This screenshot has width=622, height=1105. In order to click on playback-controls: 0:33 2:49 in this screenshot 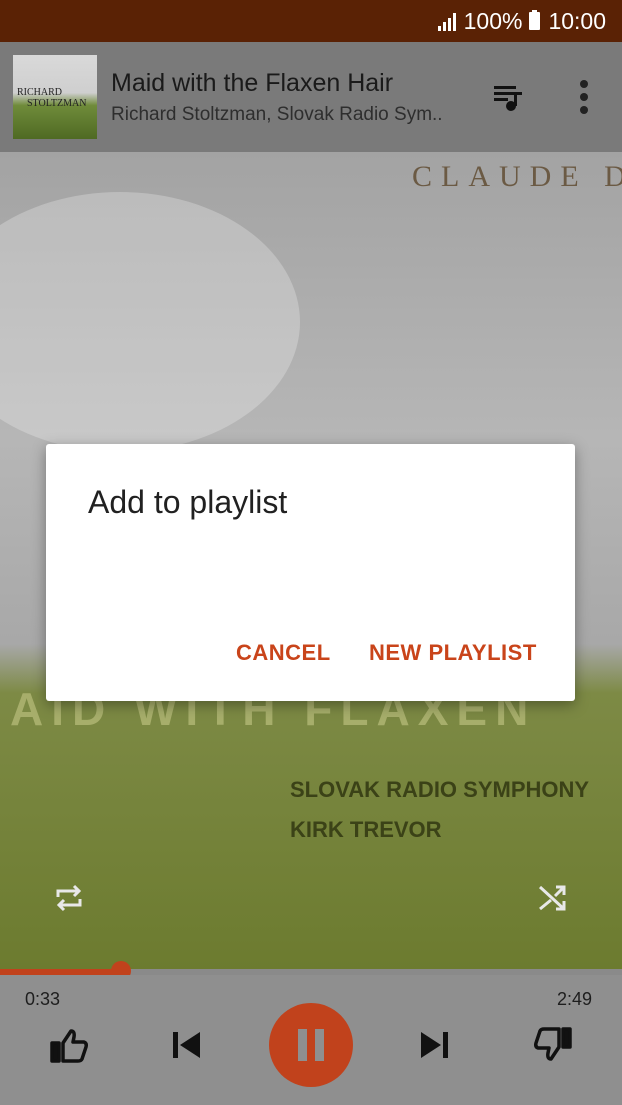, I will do `click(311, 1040)`.